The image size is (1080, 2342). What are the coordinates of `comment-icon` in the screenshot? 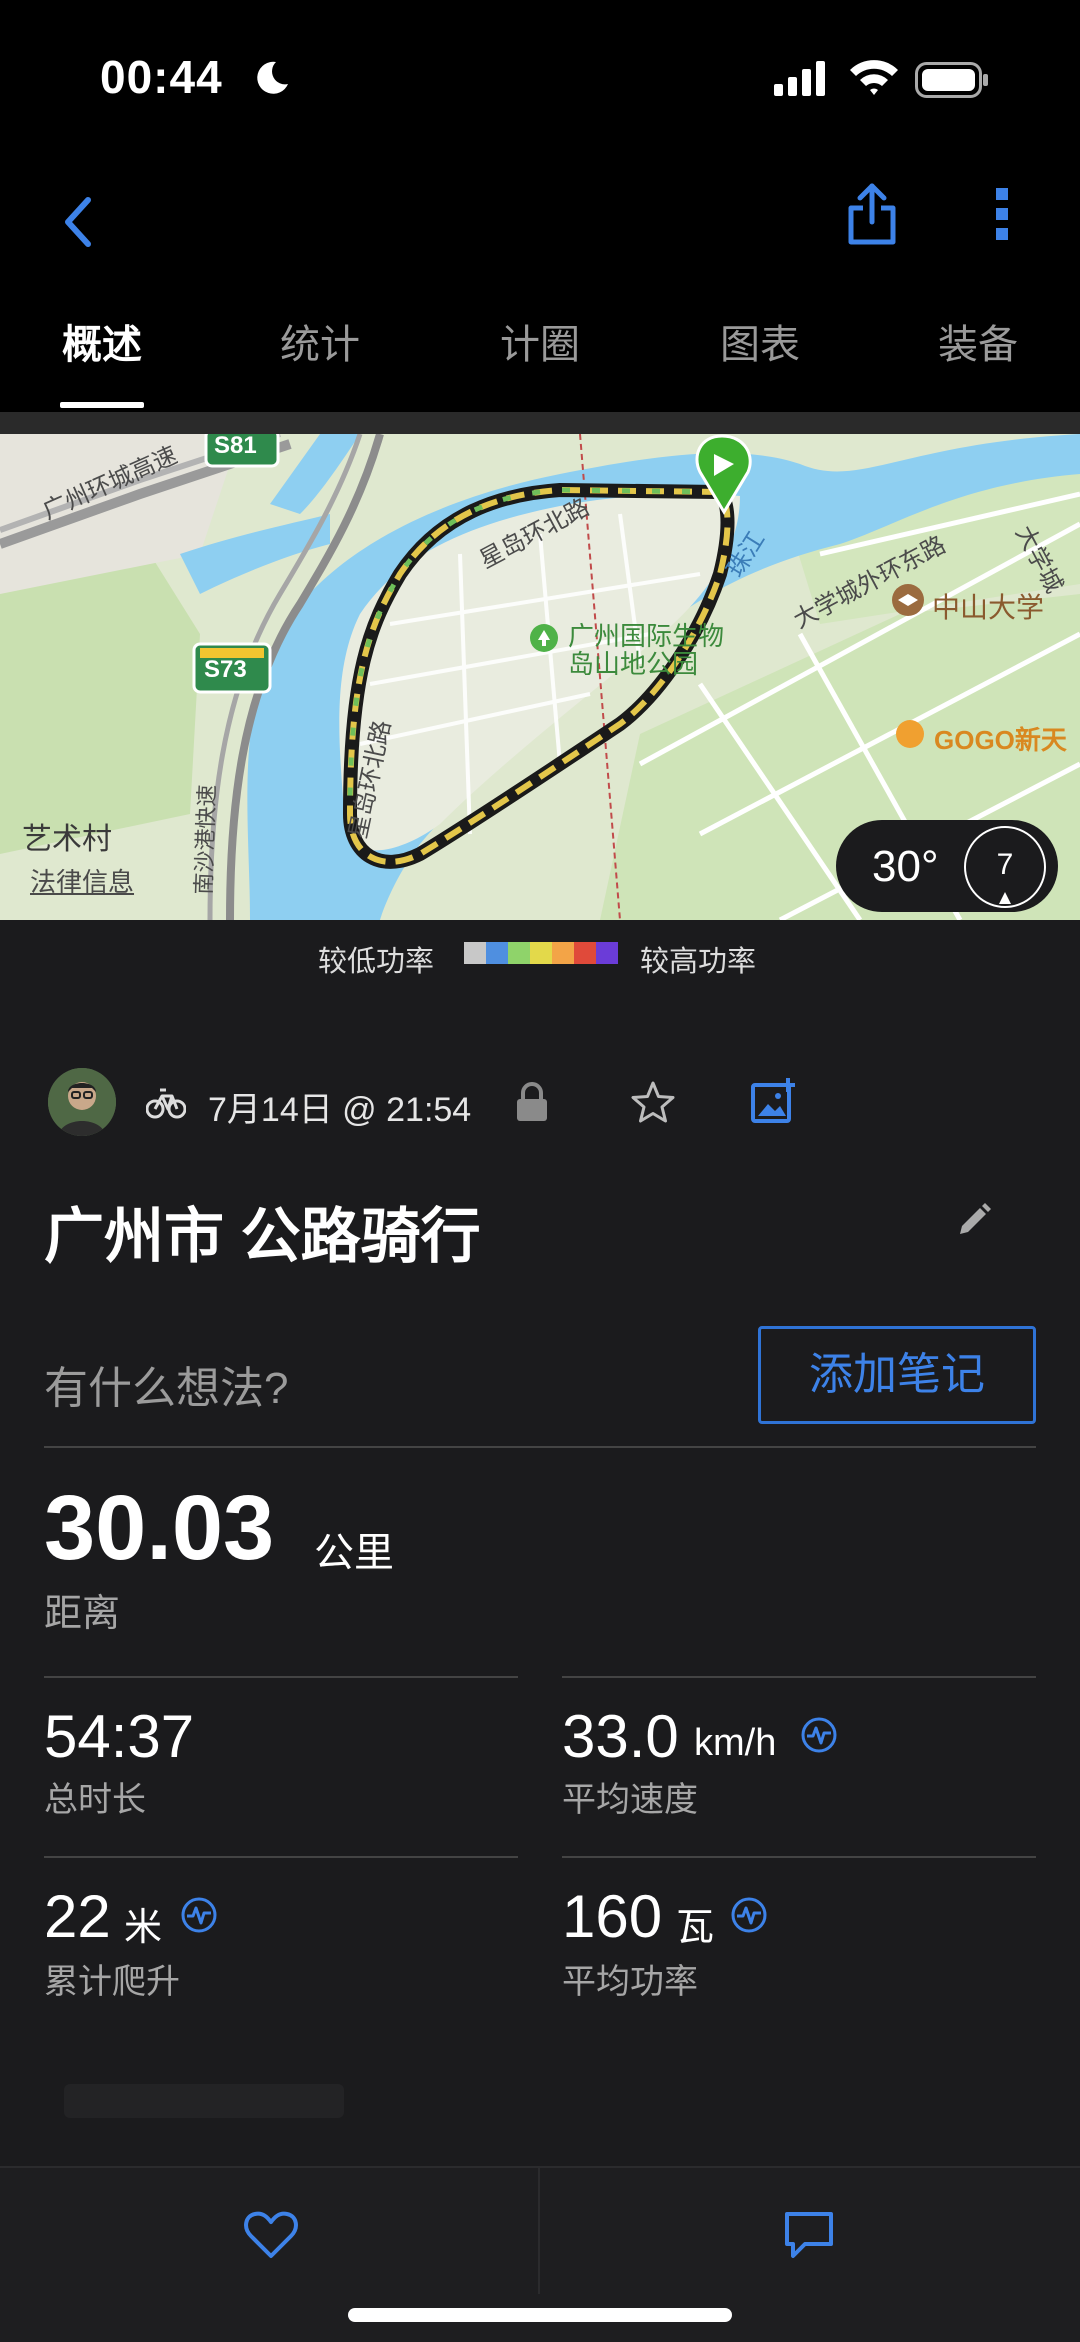 It's located at (809, 2235).